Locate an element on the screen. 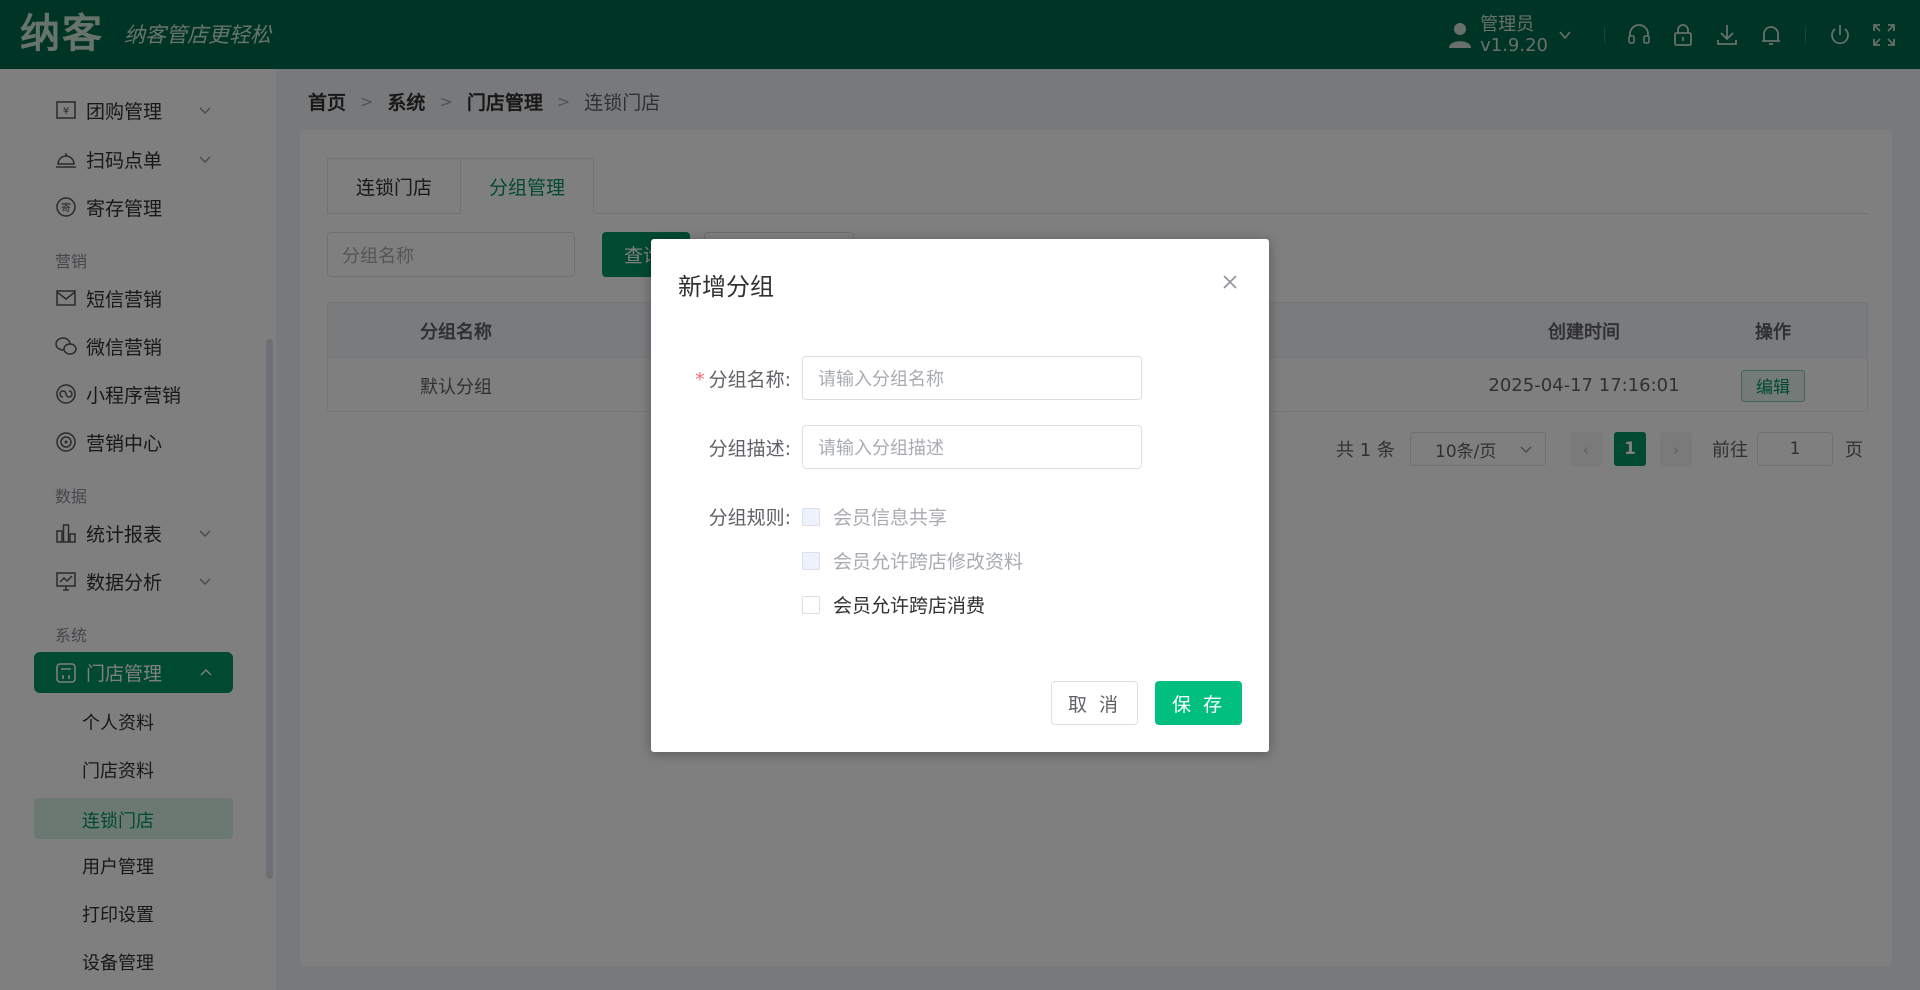 Image resolution: width=1920 pixels, height=990 pixels. rule-share-member-info: 会员信息共享 is located at coordinates (874, 516).